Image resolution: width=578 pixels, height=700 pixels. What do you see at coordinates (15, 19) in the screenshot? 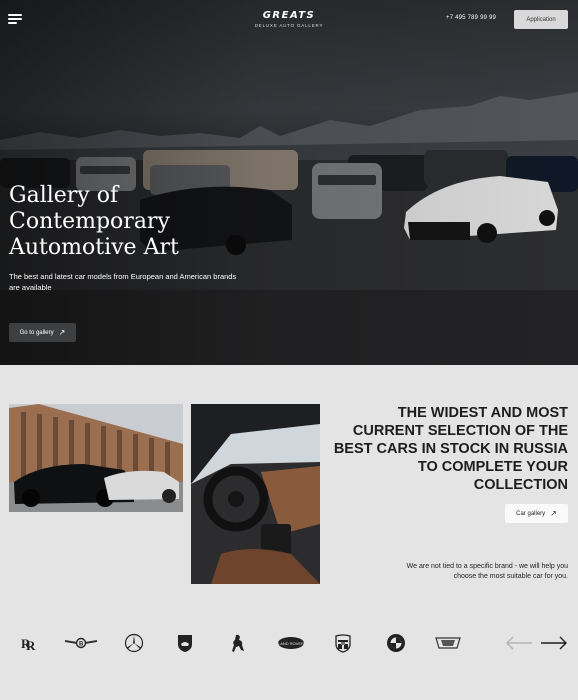
I see `hamburger-menu-icon` at bounding box center [15, 19].